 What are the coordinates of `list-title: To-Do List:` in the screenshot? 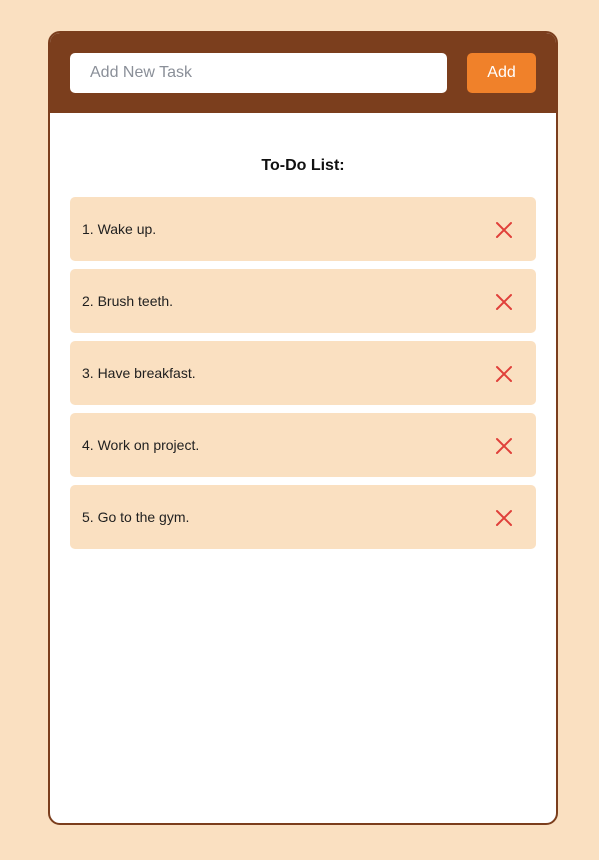 It's located at (303, 165).